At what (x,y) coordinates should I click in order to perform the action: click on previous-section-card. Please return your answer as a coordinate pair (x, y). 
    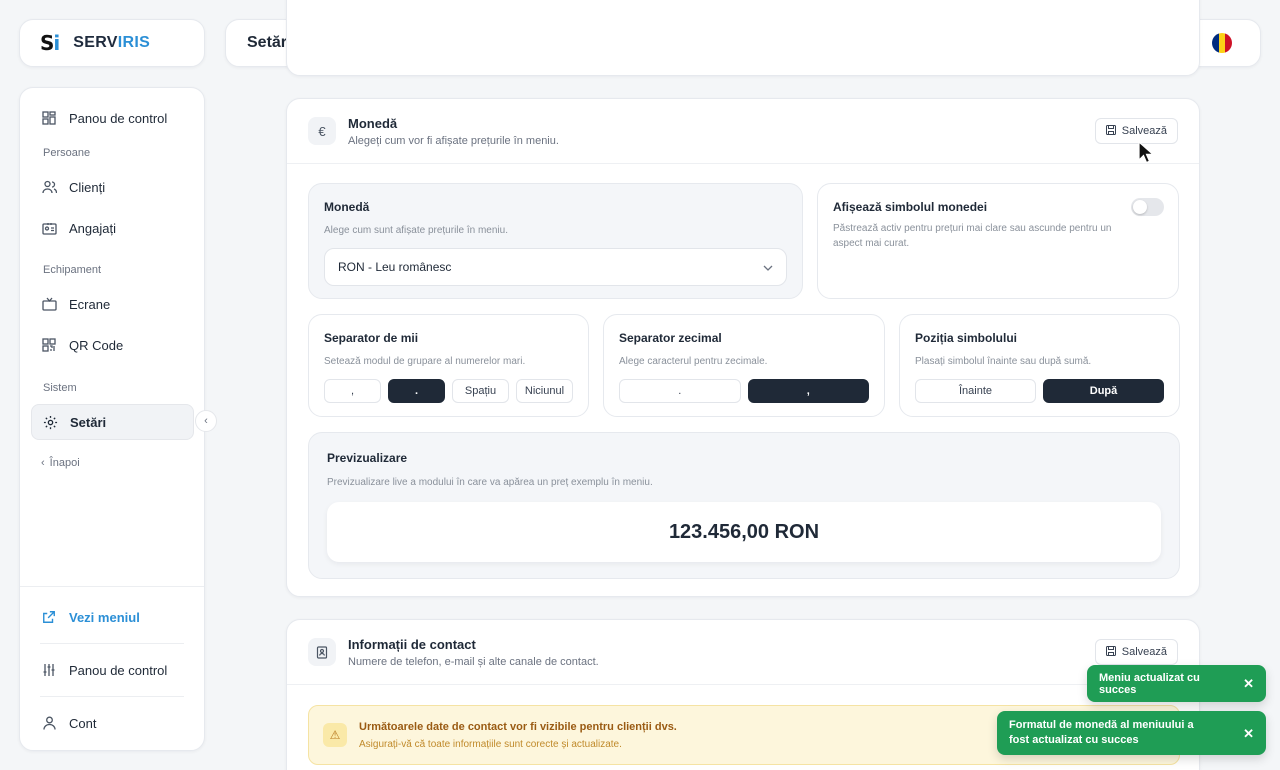
    Looking at the image, I should click on (743, 38).